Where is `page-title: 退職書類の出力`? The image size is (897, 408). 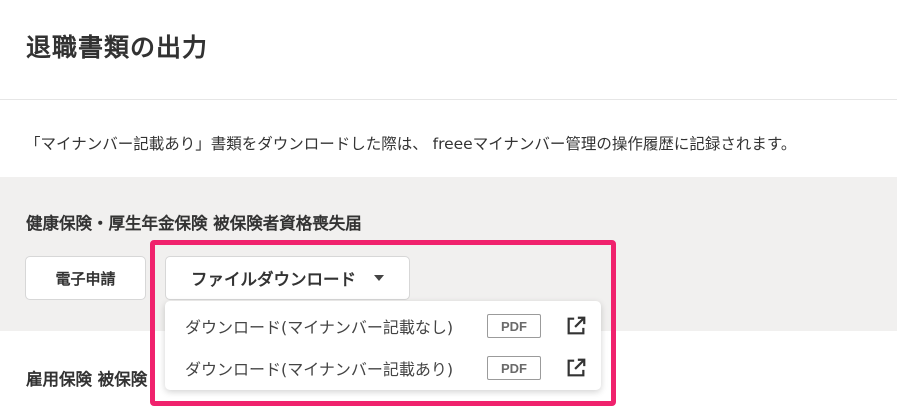 page-title: 退職書類の出力 is located at coordinates (117, 47).